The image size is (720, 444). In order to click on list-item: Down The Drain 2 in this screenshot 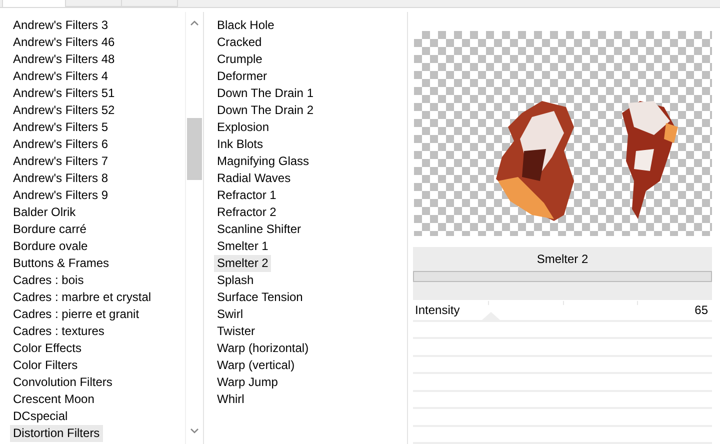, I will do `click(265, 110)`.